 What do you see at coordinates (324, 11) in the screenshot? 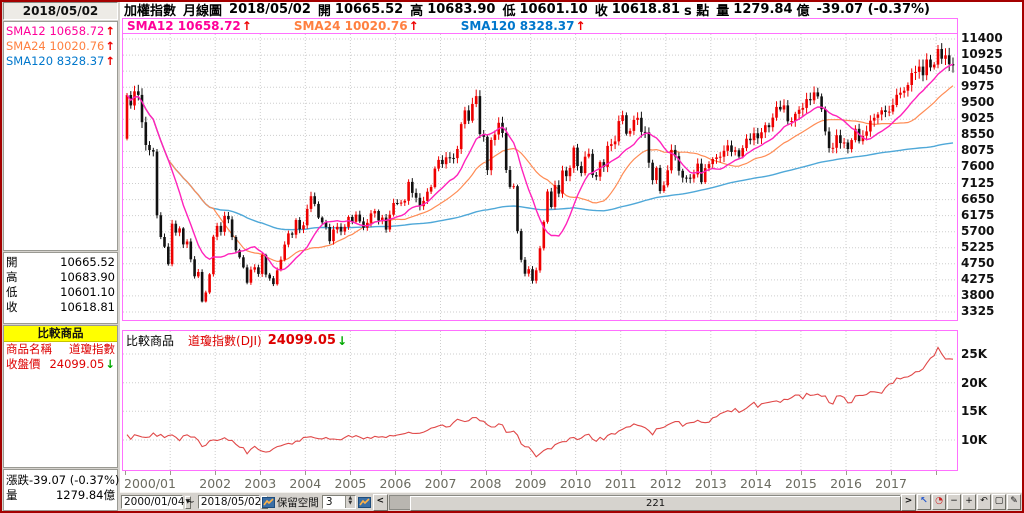
I see `open-label: 開` at bounding box center [324, 11].